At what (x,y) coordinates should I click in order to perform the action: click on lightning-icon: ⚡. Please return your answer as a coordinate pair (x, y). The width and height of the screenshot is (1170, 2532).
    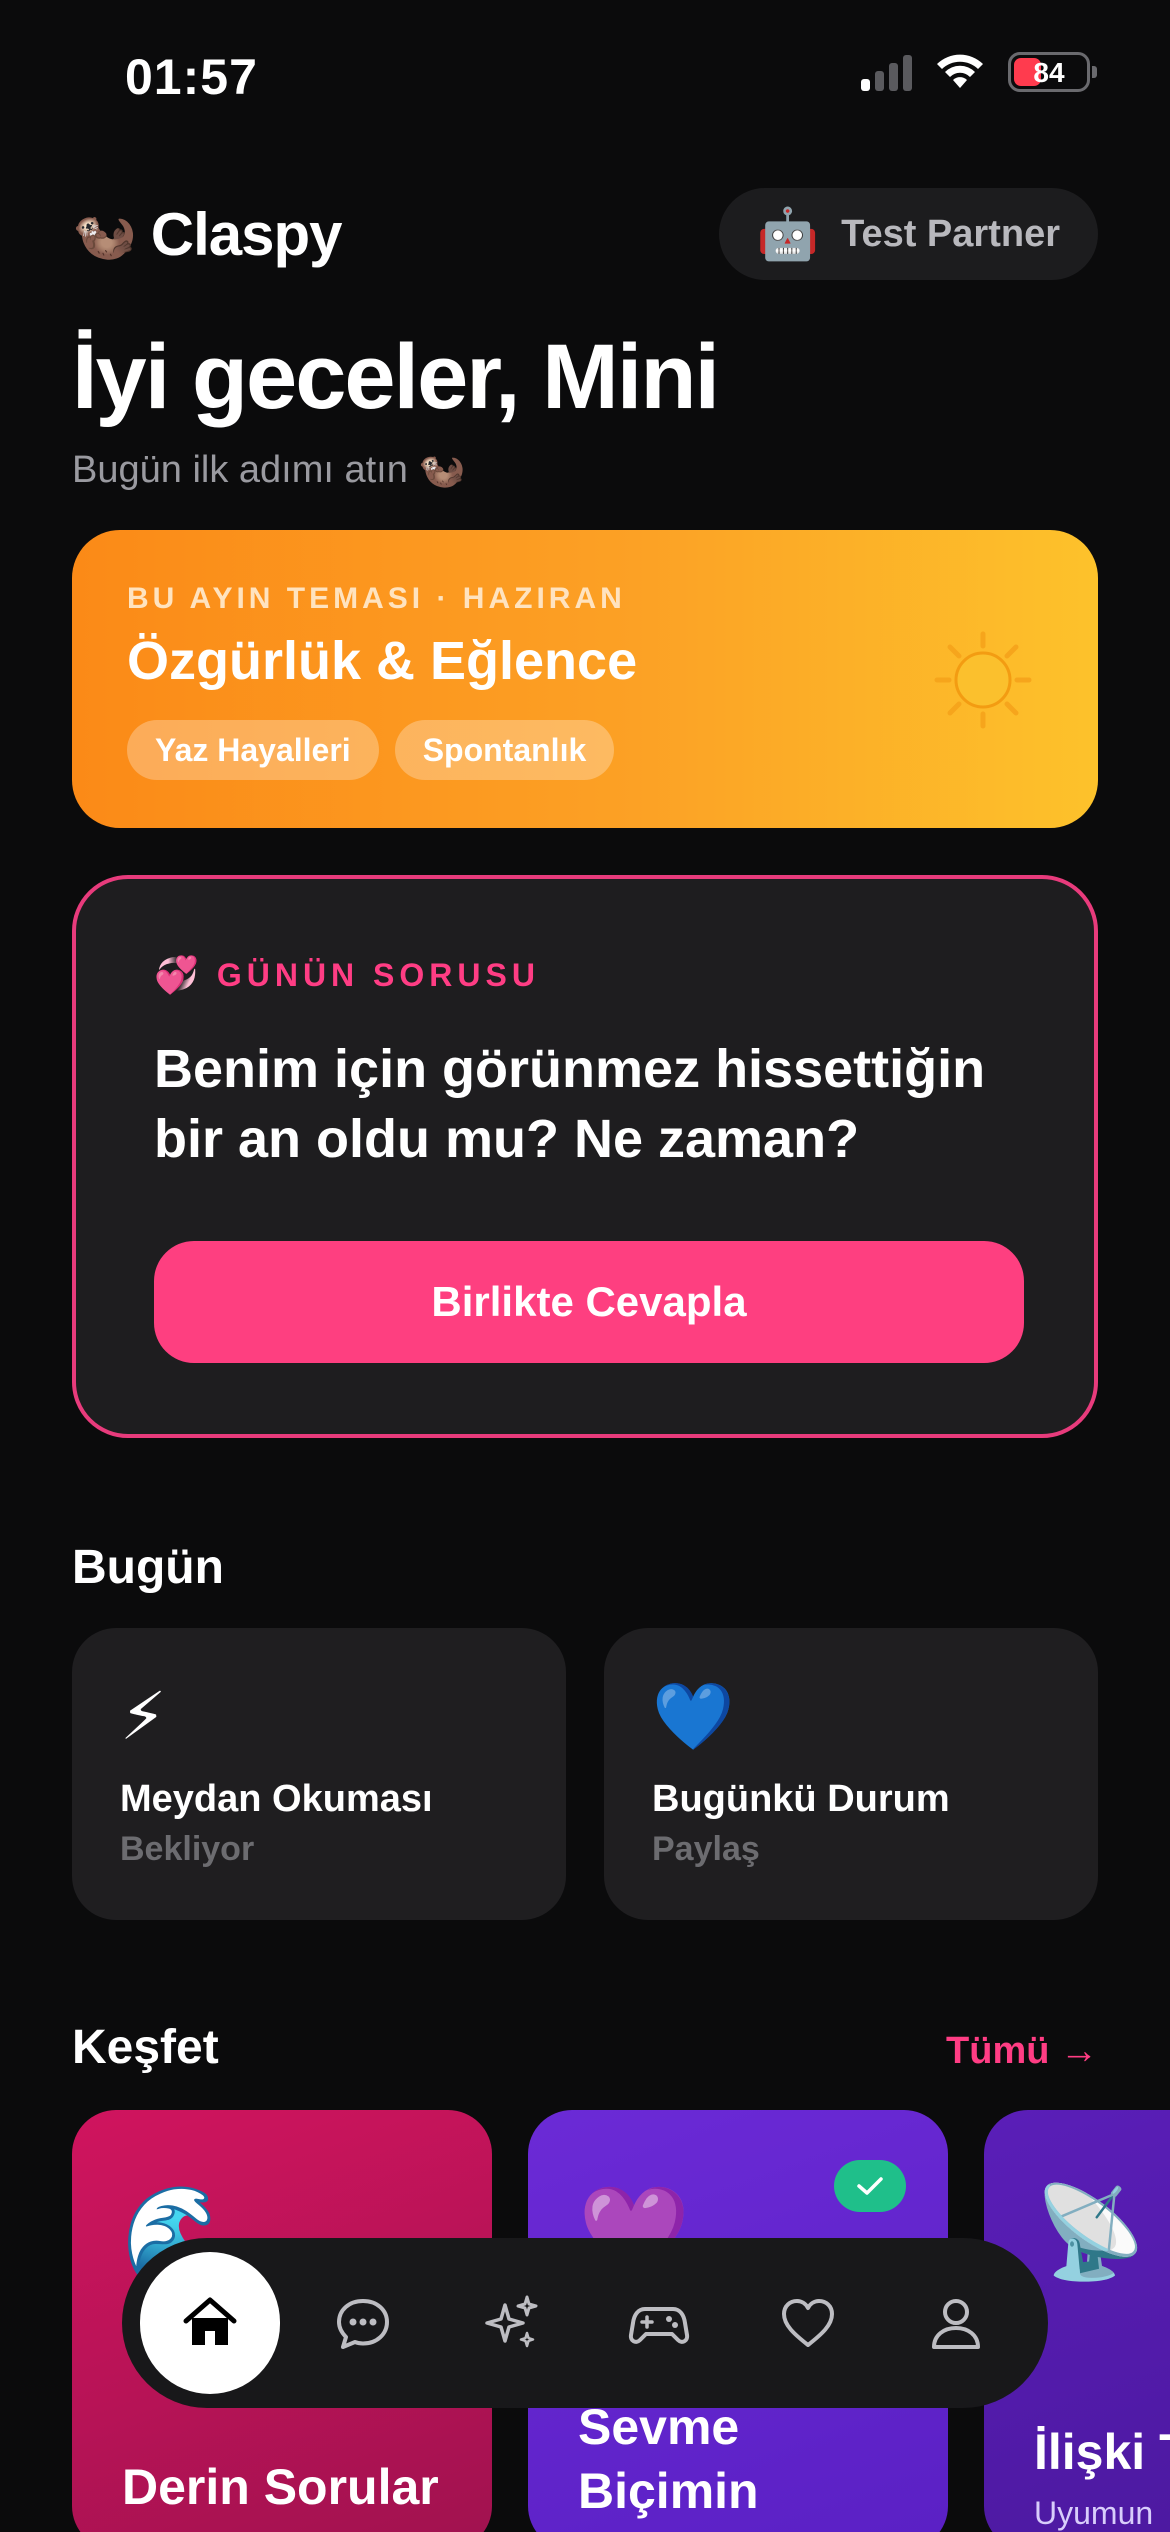
    Looking at the image, I should click on (143, 1716).